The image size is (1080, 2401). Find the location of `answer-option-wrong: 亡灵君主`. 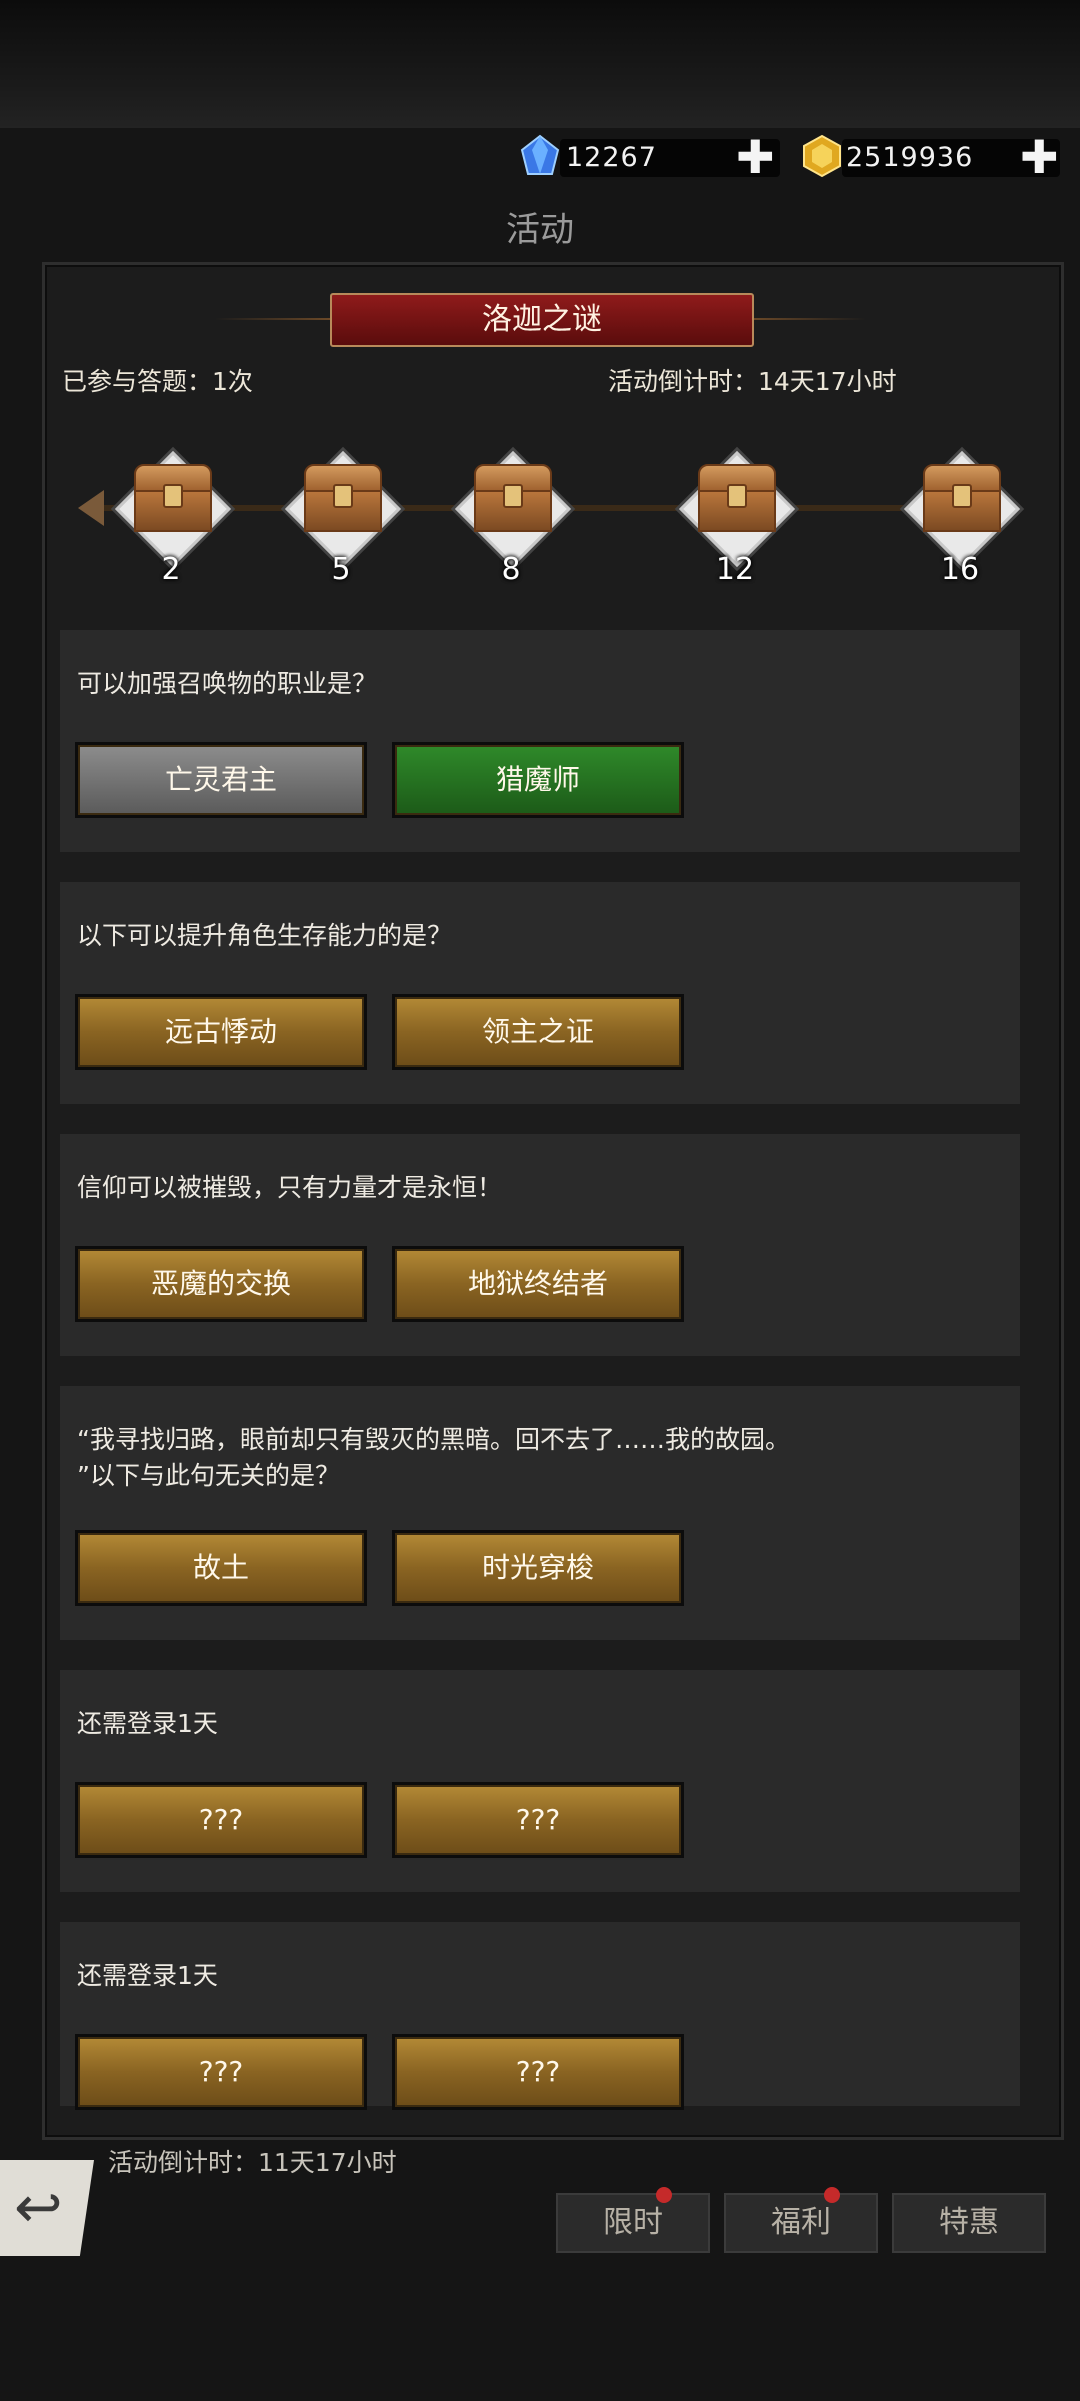

answer-option-wrong: 亡灵君主 is located at coordinates (221, 780).